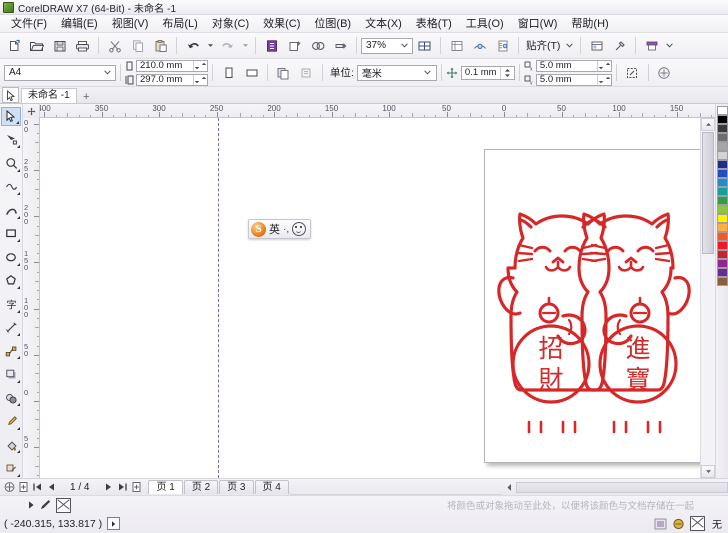 The image size is (728, 533). I want to click on page-tab-3: 页 3, so click(236, 487).